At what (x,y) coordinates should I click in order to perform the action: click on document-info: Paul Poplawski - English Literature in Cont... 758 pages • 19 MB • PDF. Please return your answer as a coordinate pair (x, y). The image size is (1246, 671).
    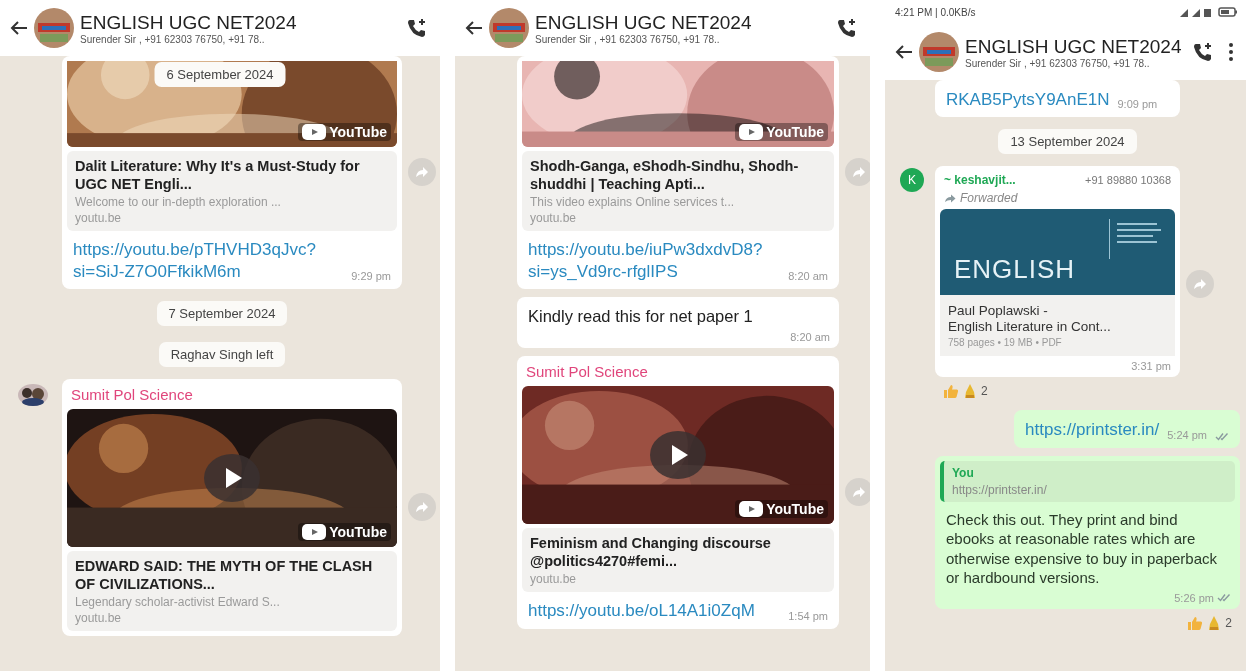
    Looking at the image, I should click on (1057, 326).